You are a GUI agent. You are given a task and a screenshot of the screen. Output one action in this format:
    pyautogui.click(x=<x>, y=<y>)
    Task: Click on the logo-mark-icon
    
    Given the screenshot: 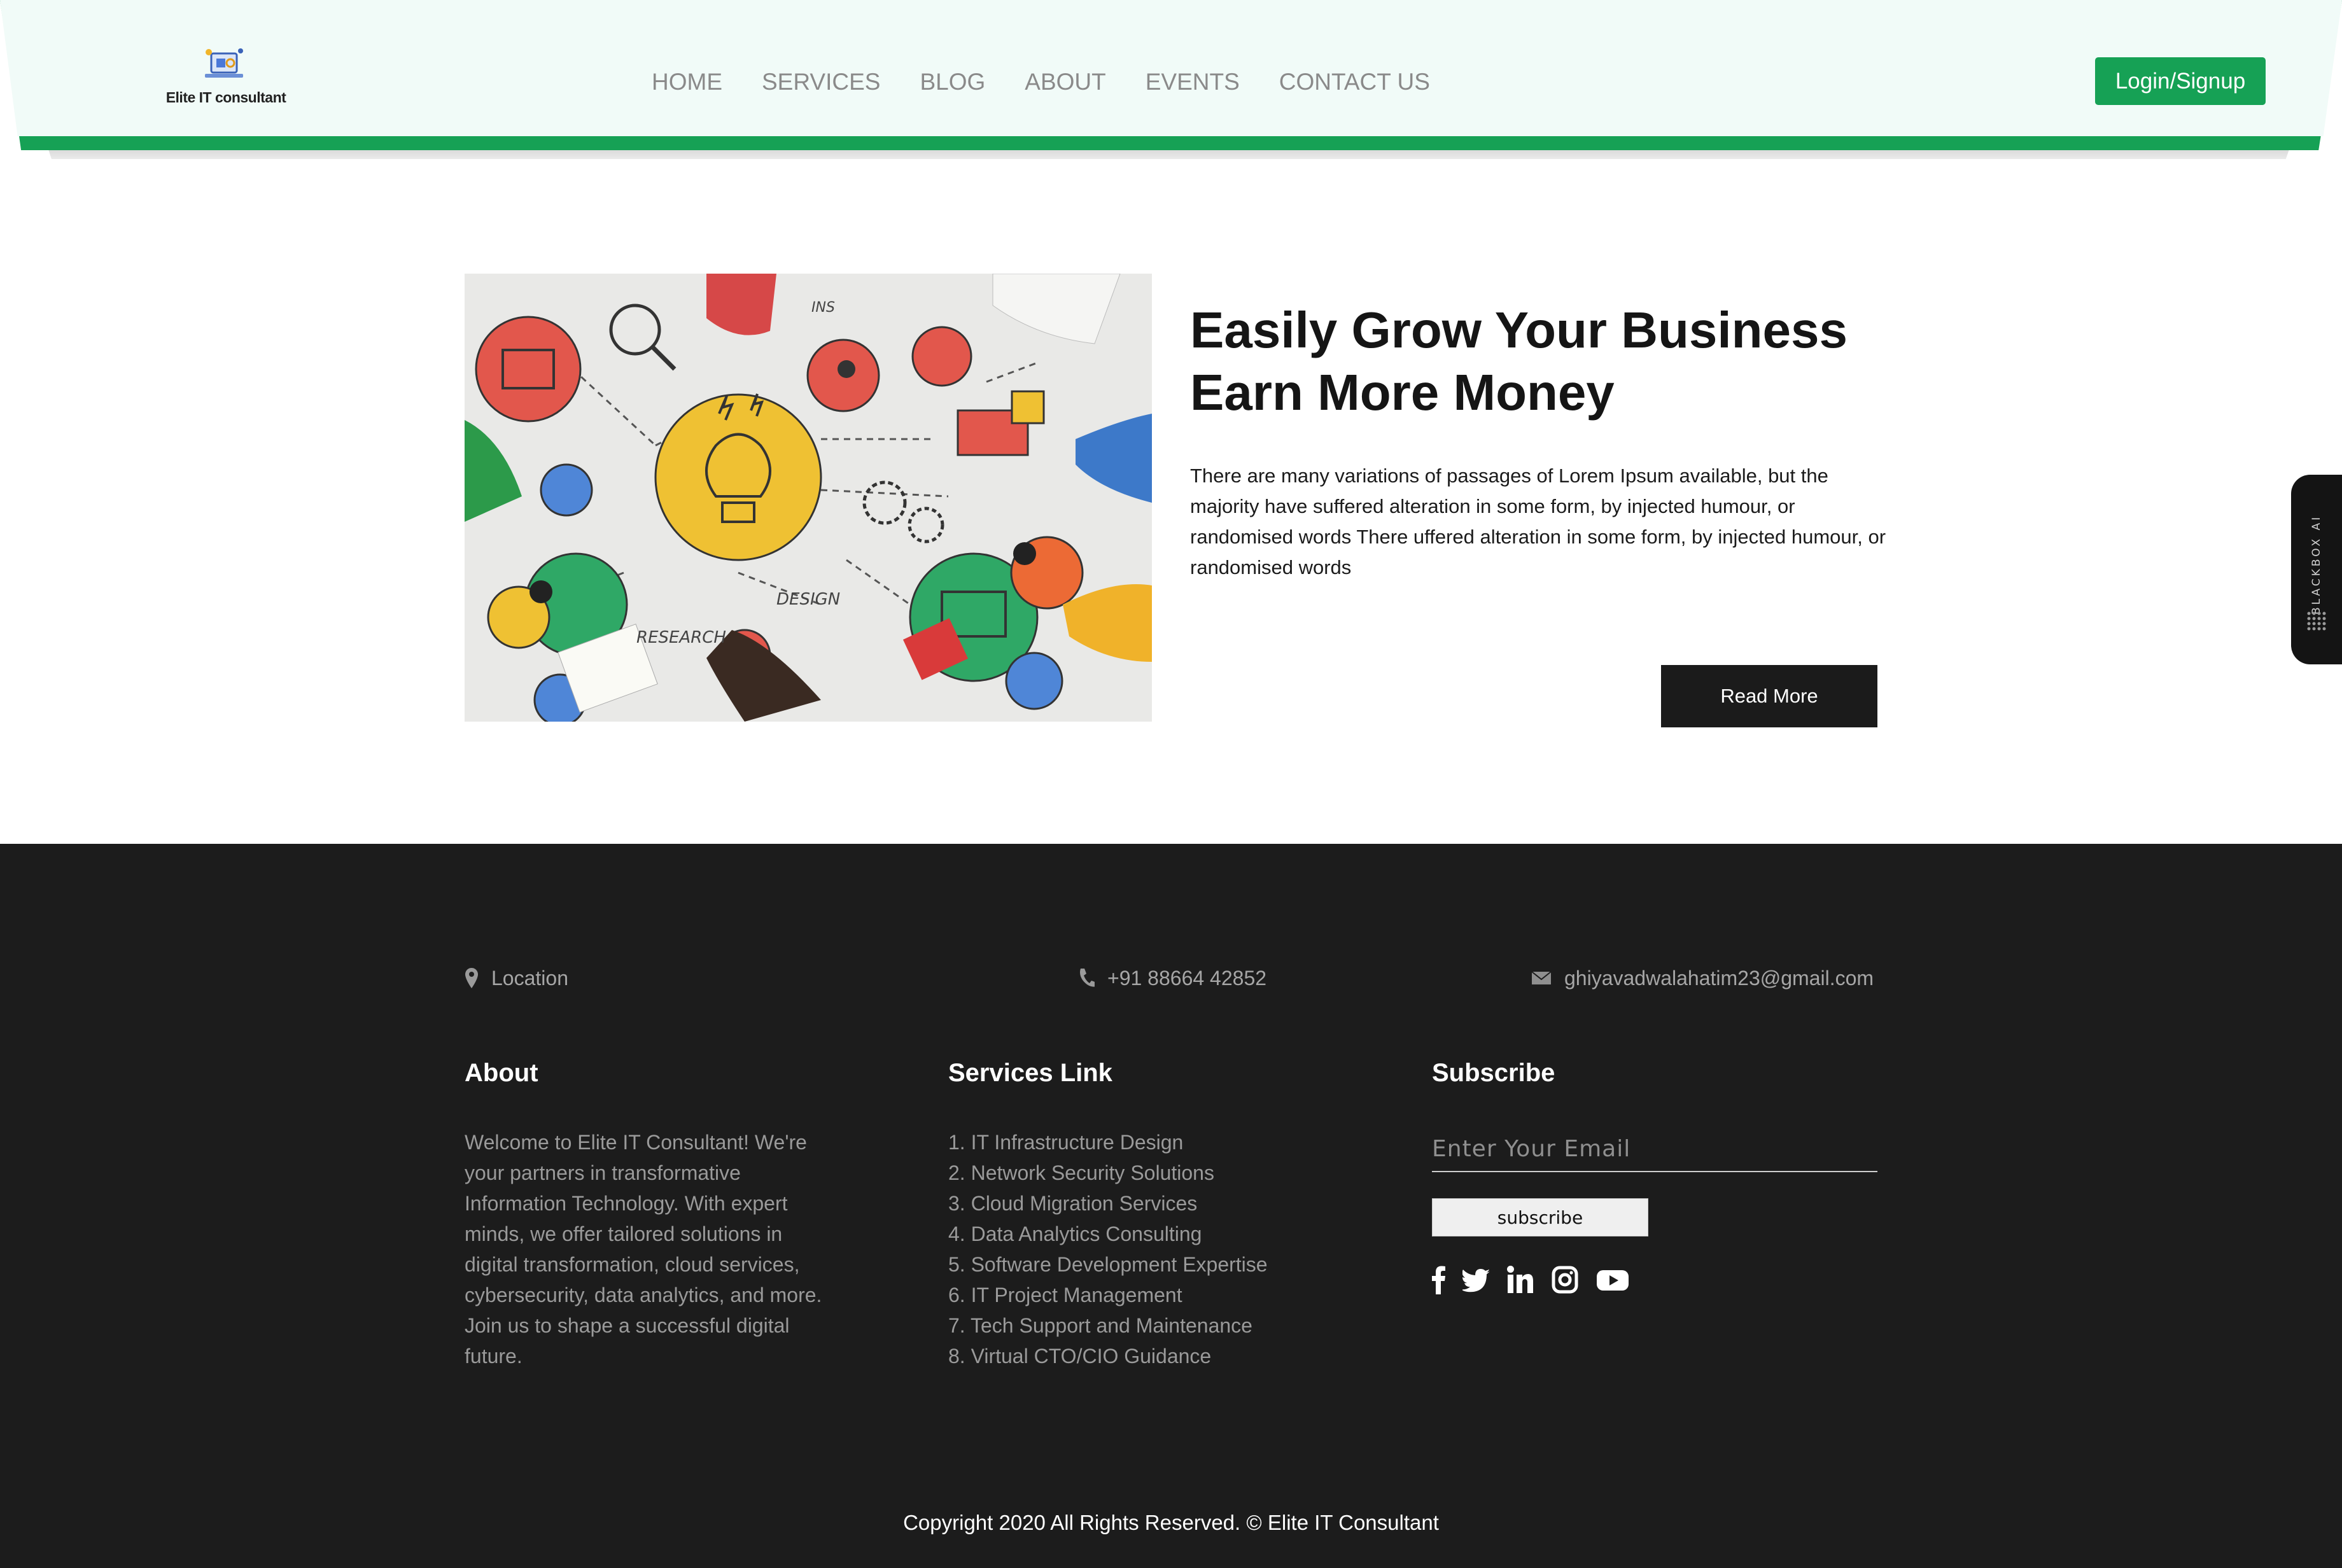 What is the action you would take?
    pyautogui.click(x=224, y=63)
    